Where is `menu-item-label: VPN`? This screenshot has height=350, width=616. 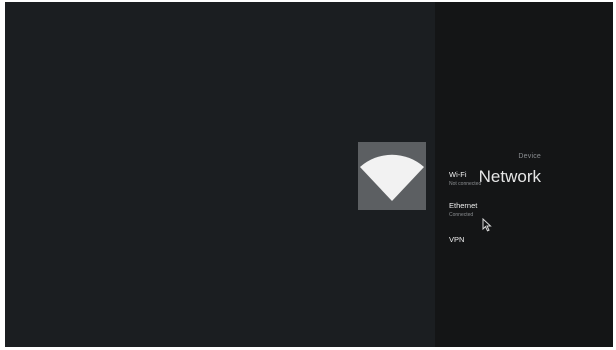
menu-item-label: VPN is located at coordinates (457, 239).